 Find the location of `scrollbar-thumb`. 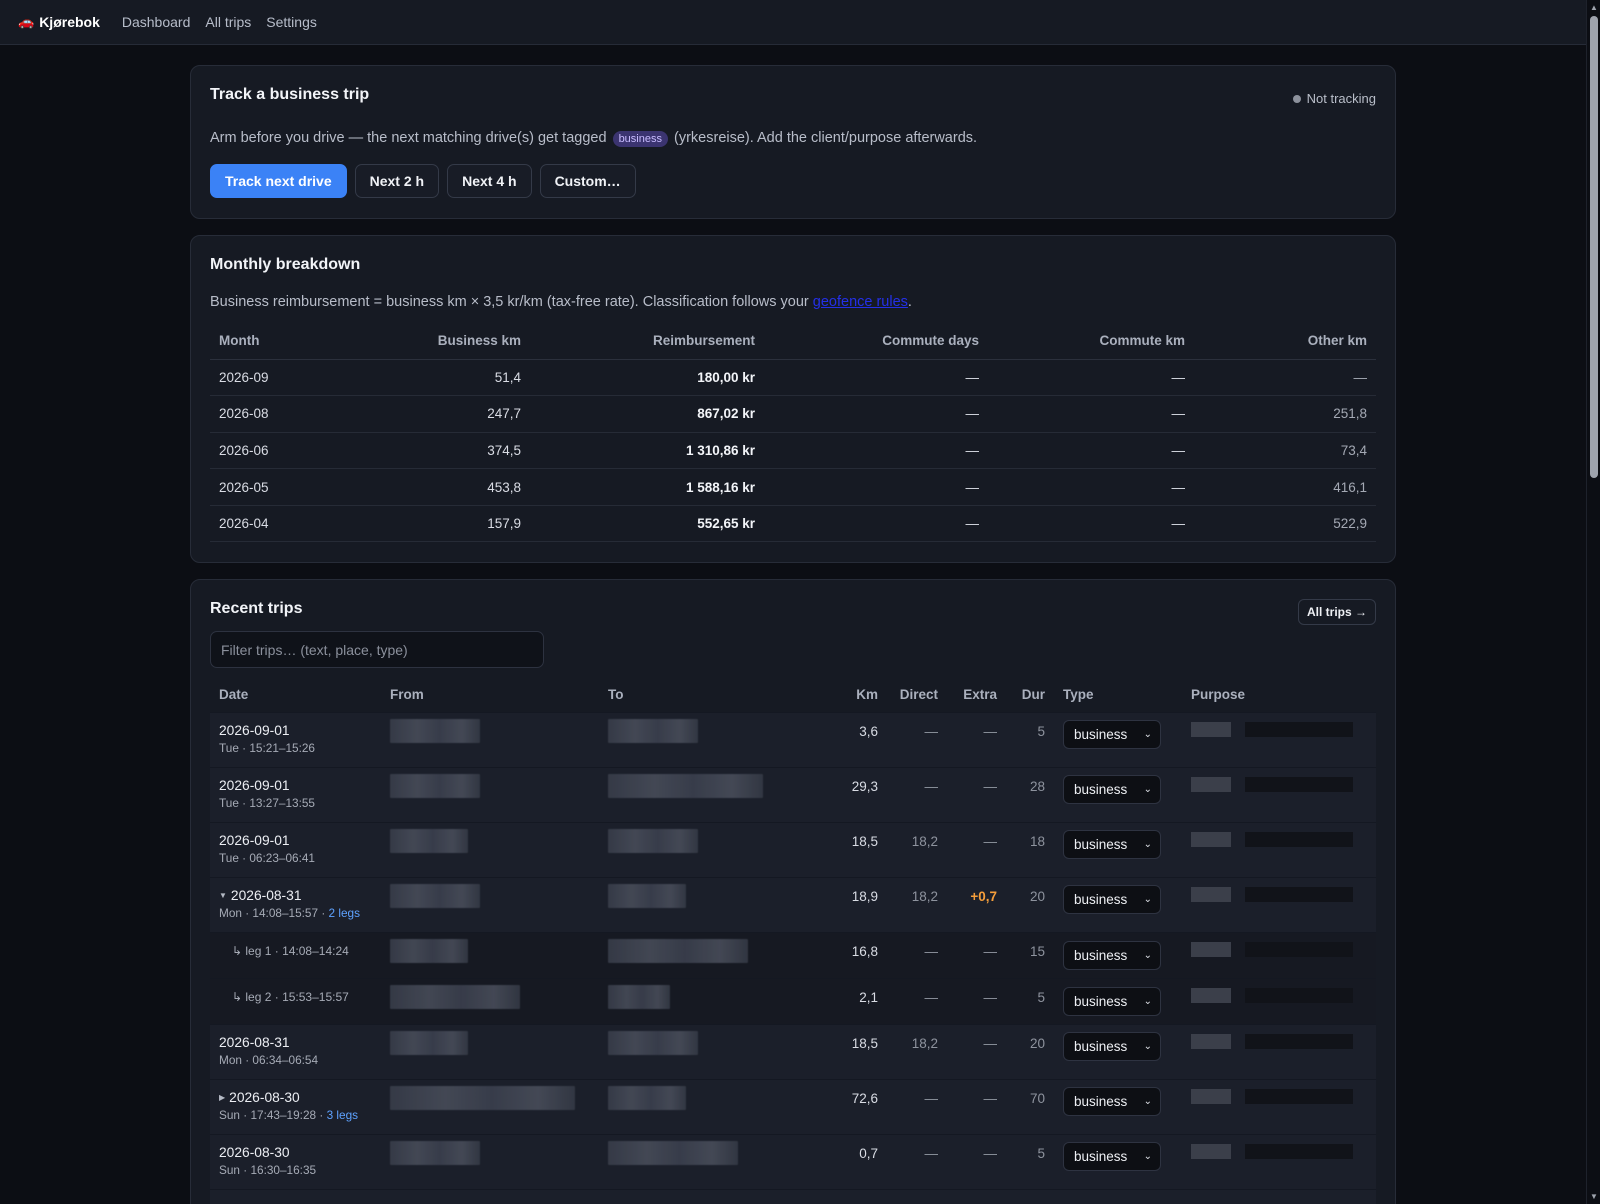

scrollbar-thumb is located at coordinates (1594, 247).